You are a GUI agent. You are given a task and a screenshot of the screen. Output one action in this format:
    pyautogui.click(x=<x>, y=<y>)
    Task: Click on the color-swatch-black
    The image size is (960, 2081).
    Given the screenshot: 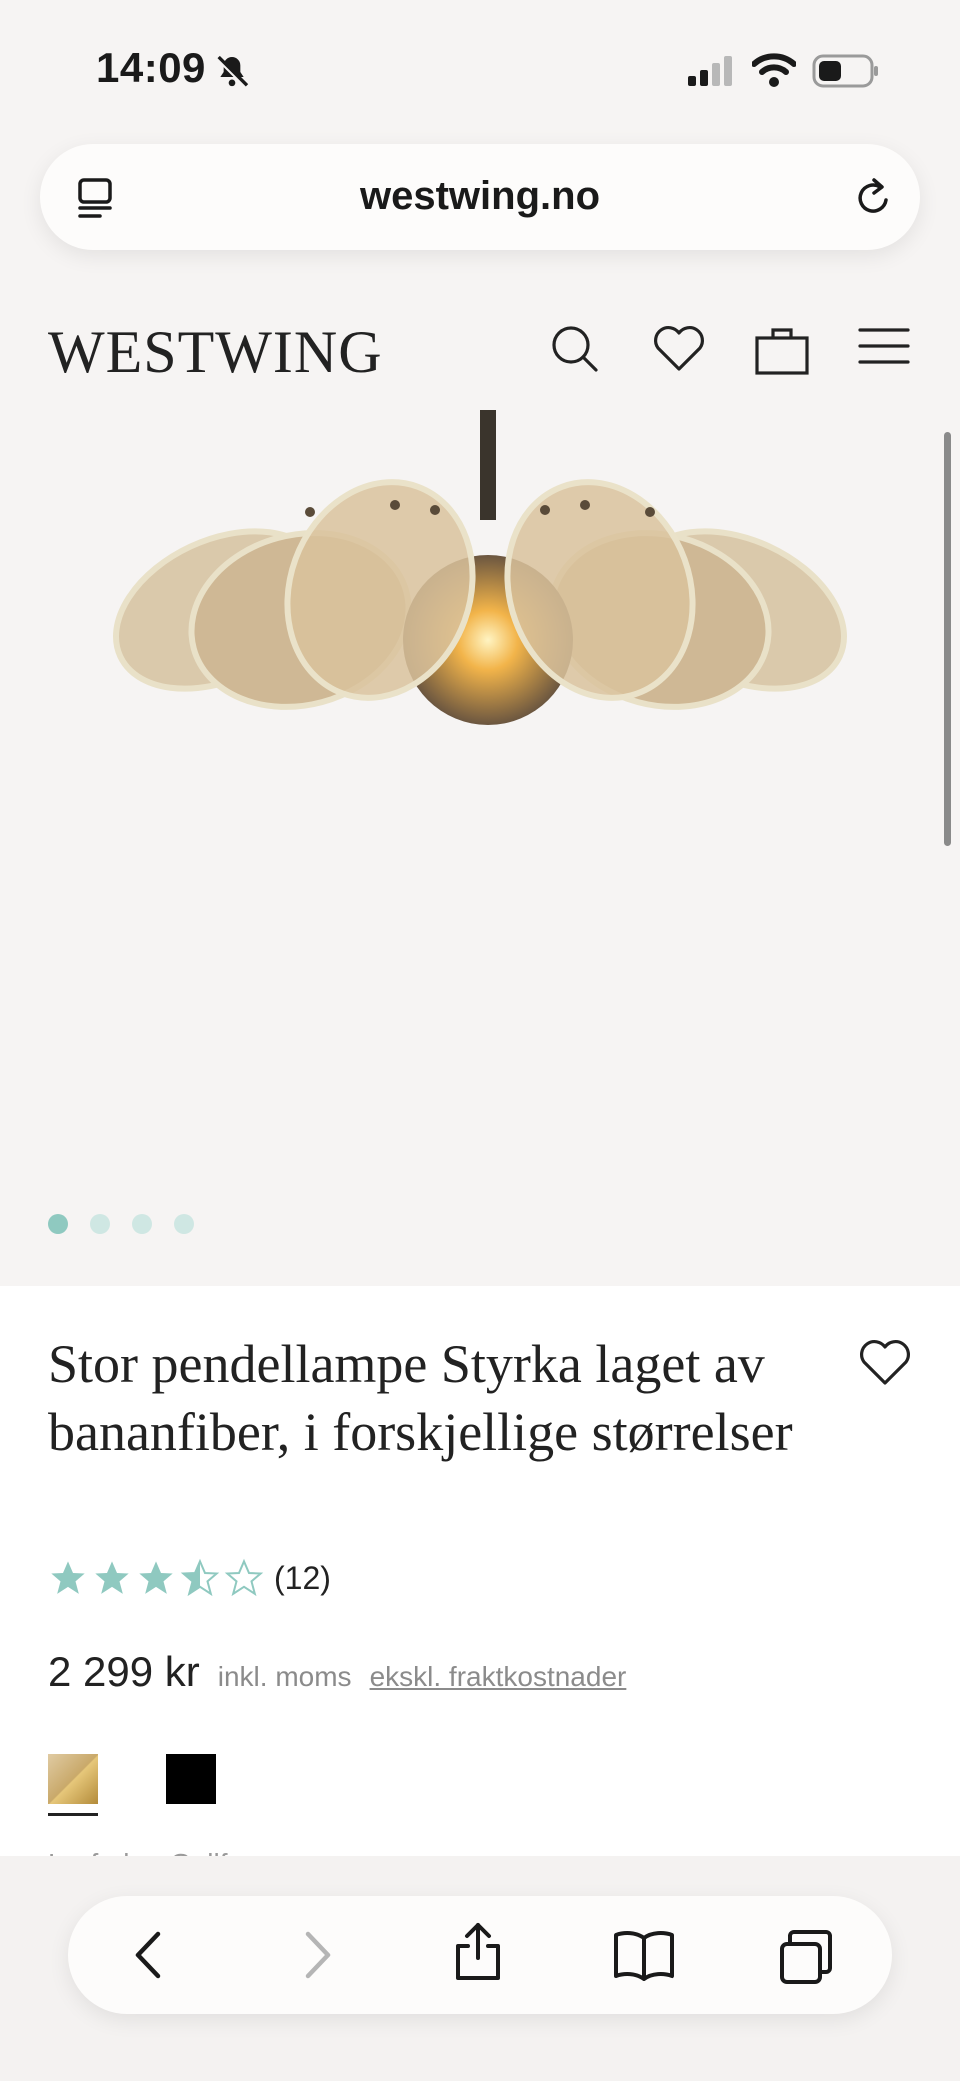 What is the action you would take?
    pyautogui.click(x=191, y=1779)
    